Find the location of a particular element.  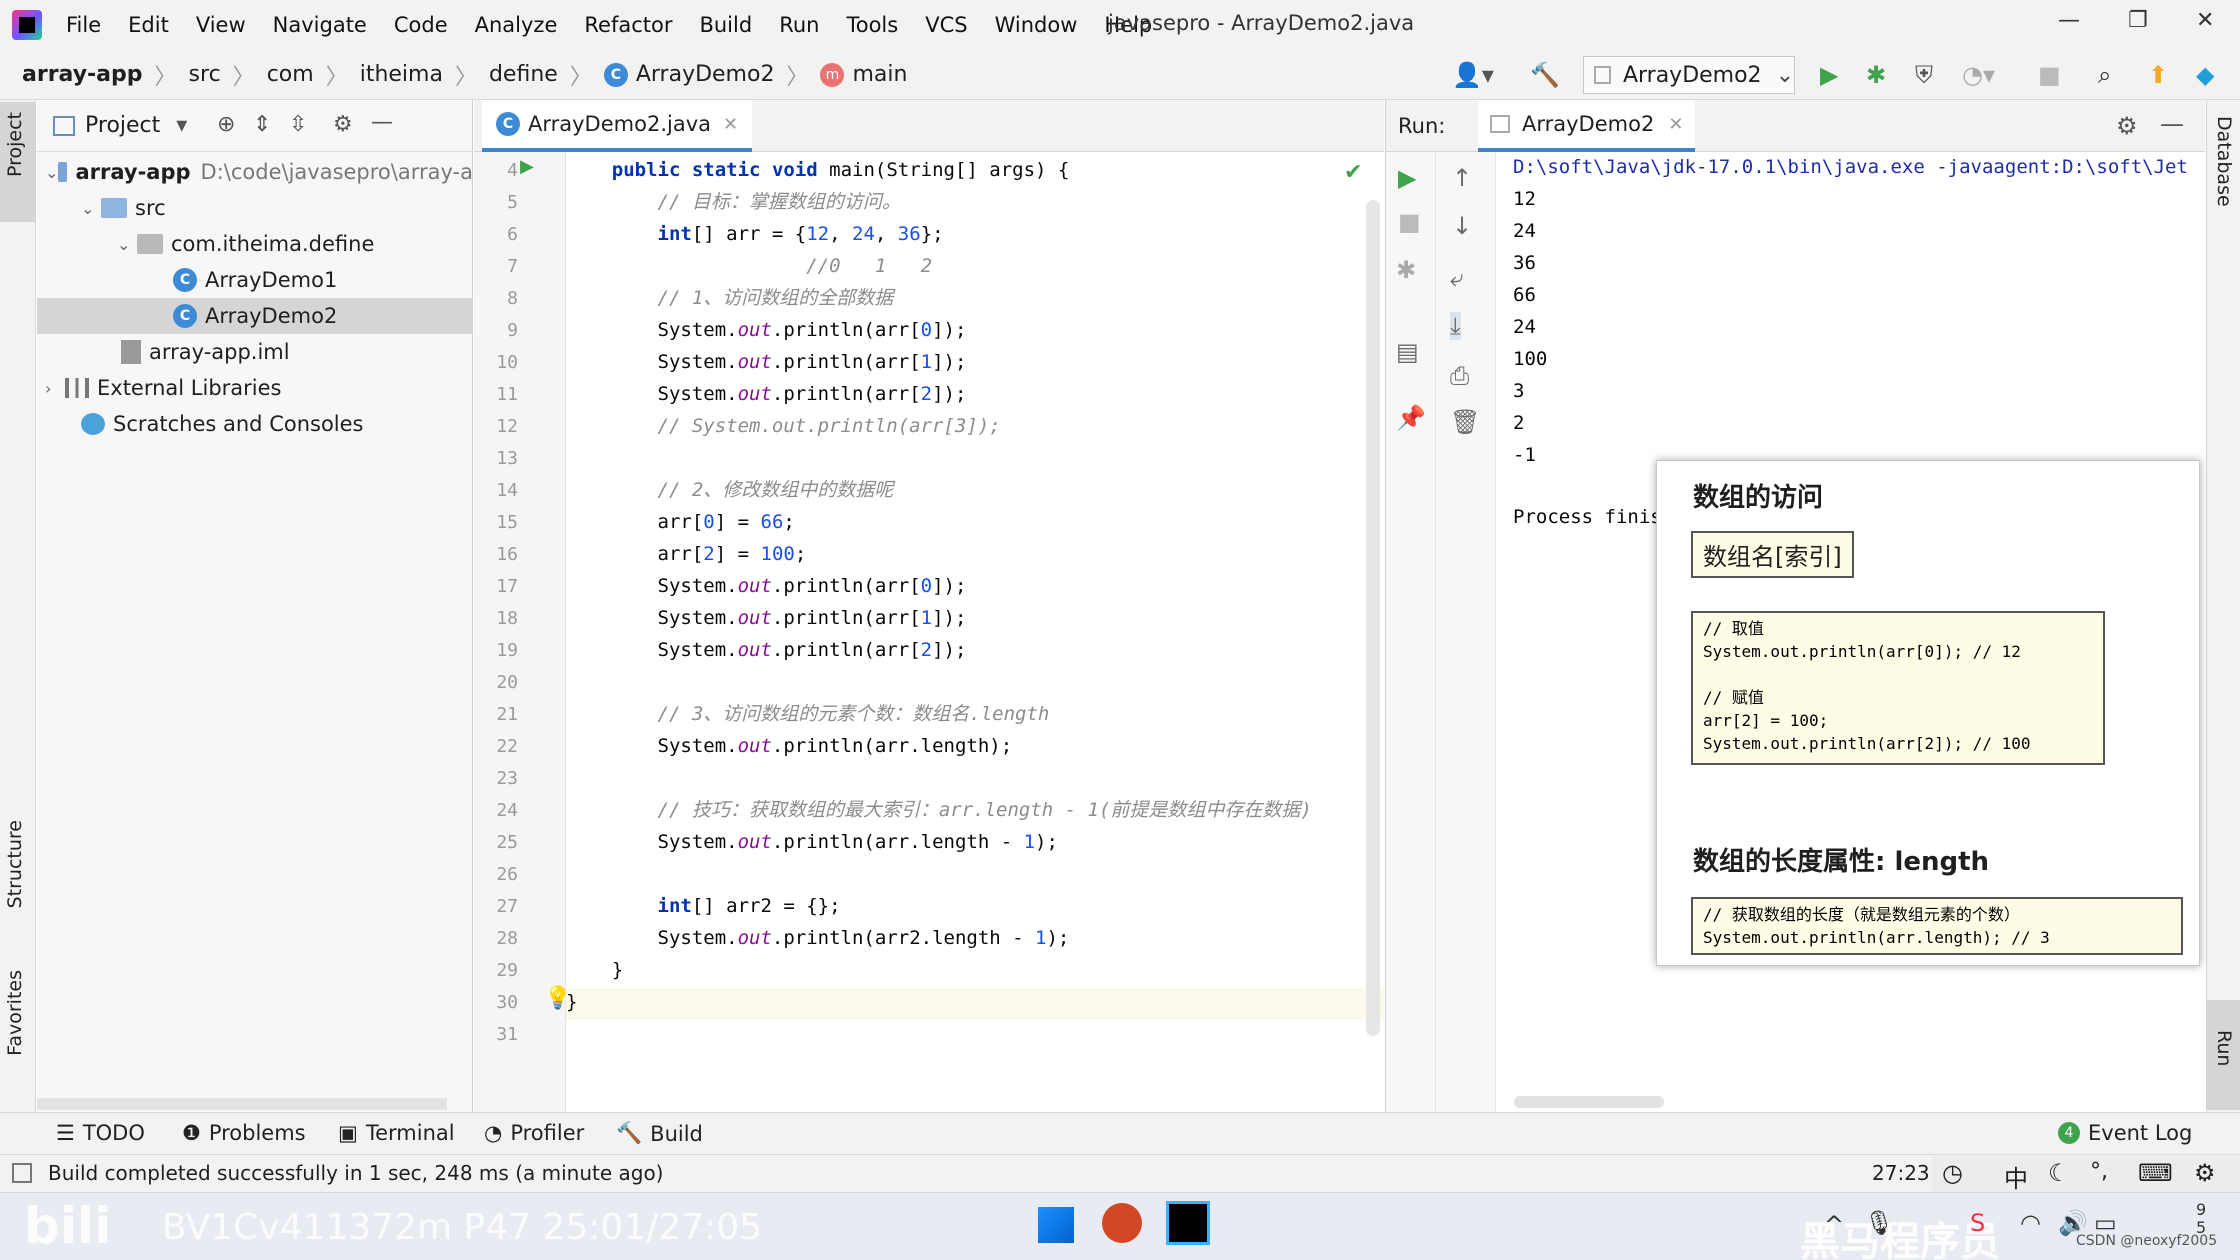

breadcrumb-class: C ArrayDemo2 is located at coordinates (688, 74).